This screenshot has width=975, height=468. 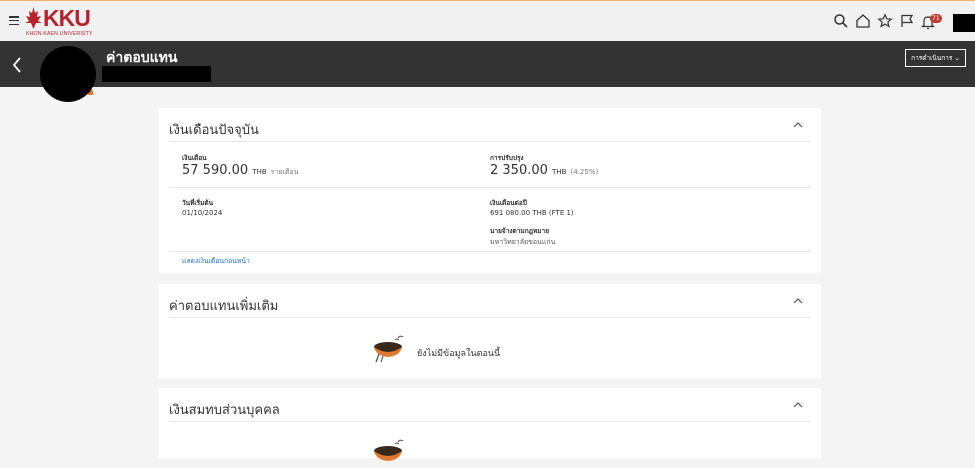 I want to click on annual-salary-label: เงินเดือนต่อปี, so click(x=508, y=203).